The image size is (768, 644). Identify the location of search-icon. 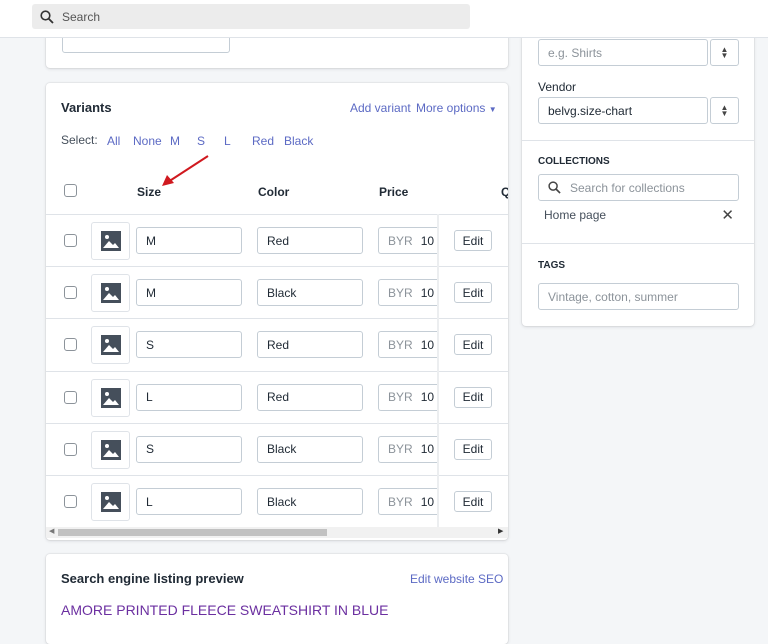
(554, 187).